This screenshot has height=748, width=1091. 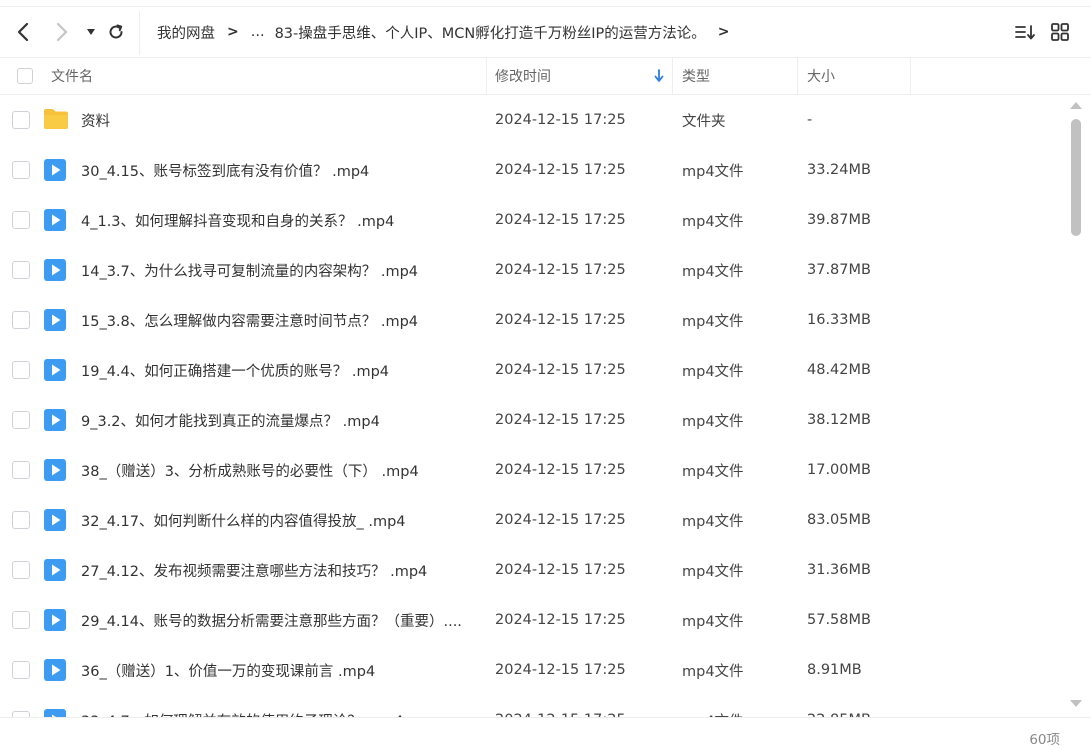 I want to click on file-name: 38_（赠送）3、分析成熟账号的必要性（下） .mp4, so click(x=278, y=470).